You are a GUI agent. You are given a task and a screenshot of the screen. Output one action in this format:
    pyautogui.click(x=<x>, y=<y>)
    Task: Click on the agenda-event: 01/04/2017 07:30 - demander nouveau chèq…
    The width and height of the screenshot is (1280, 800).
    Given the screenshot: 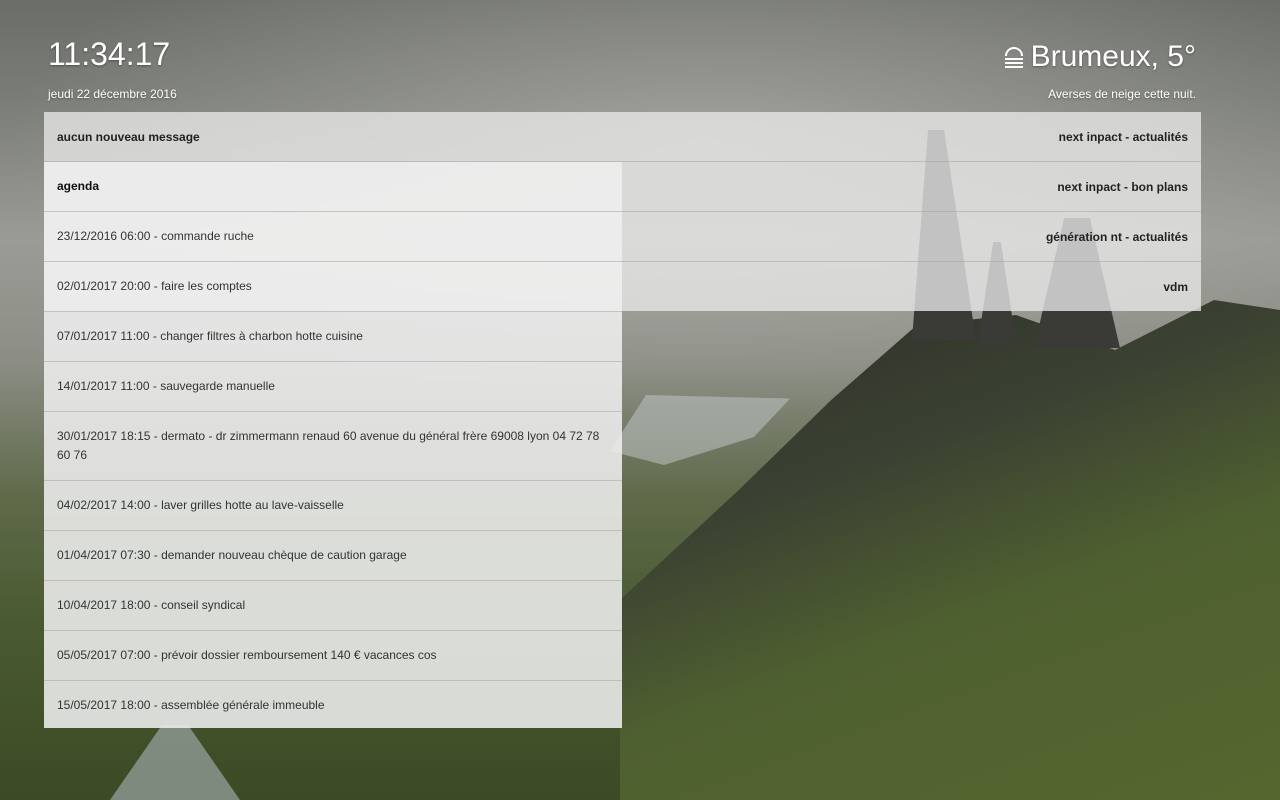 What is the action you would take?
    pyautogui.click(x=333, y=556)
    